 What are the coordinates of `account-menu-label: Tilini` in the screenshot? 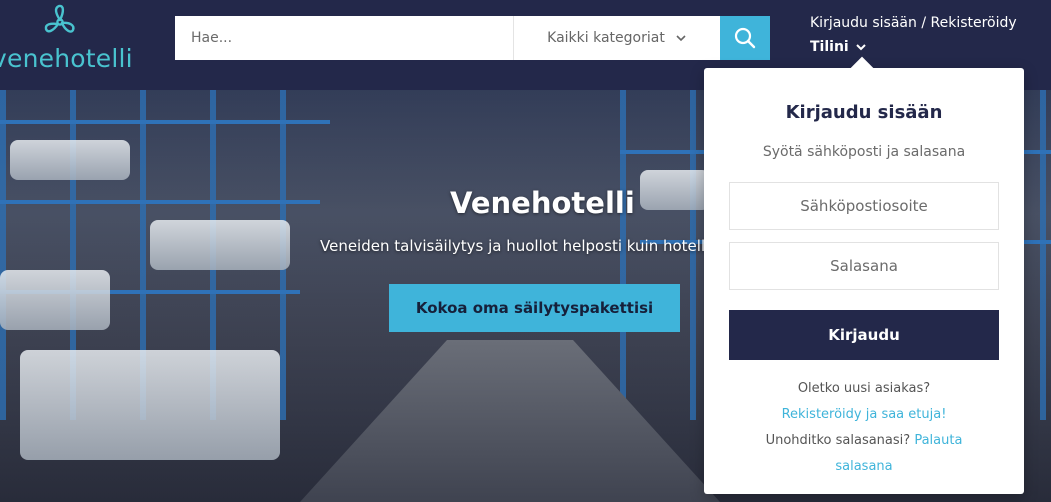 It's located at (829, 47).